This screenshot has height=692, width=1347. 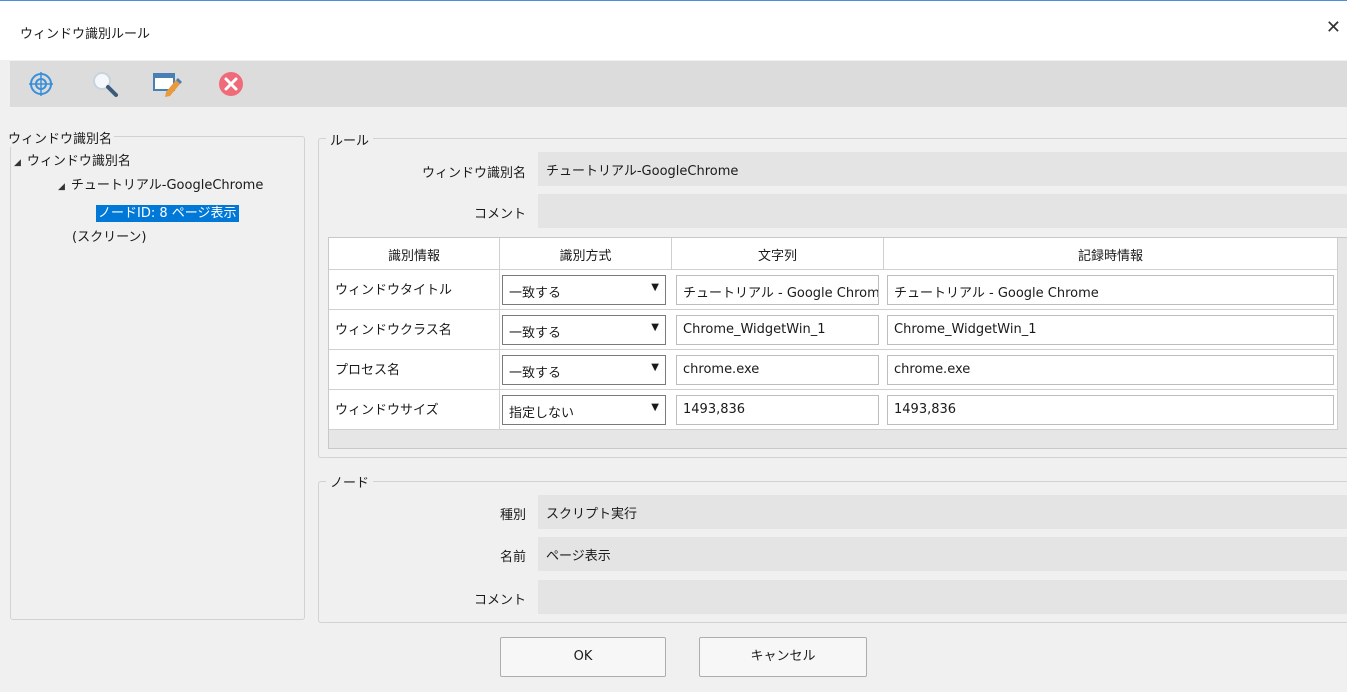 I want to click on tree-item-label: (スクリーン), so click(x=109, y=237).